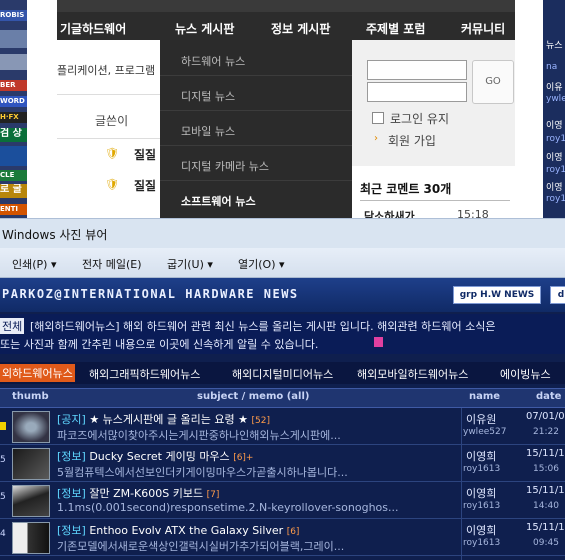 This screenshot has height=560, width=565. I want to click on row-title-line: [공지] ★ 뉴스게시판에 글 올리는 요령 ★ [52], so click(163, 419).